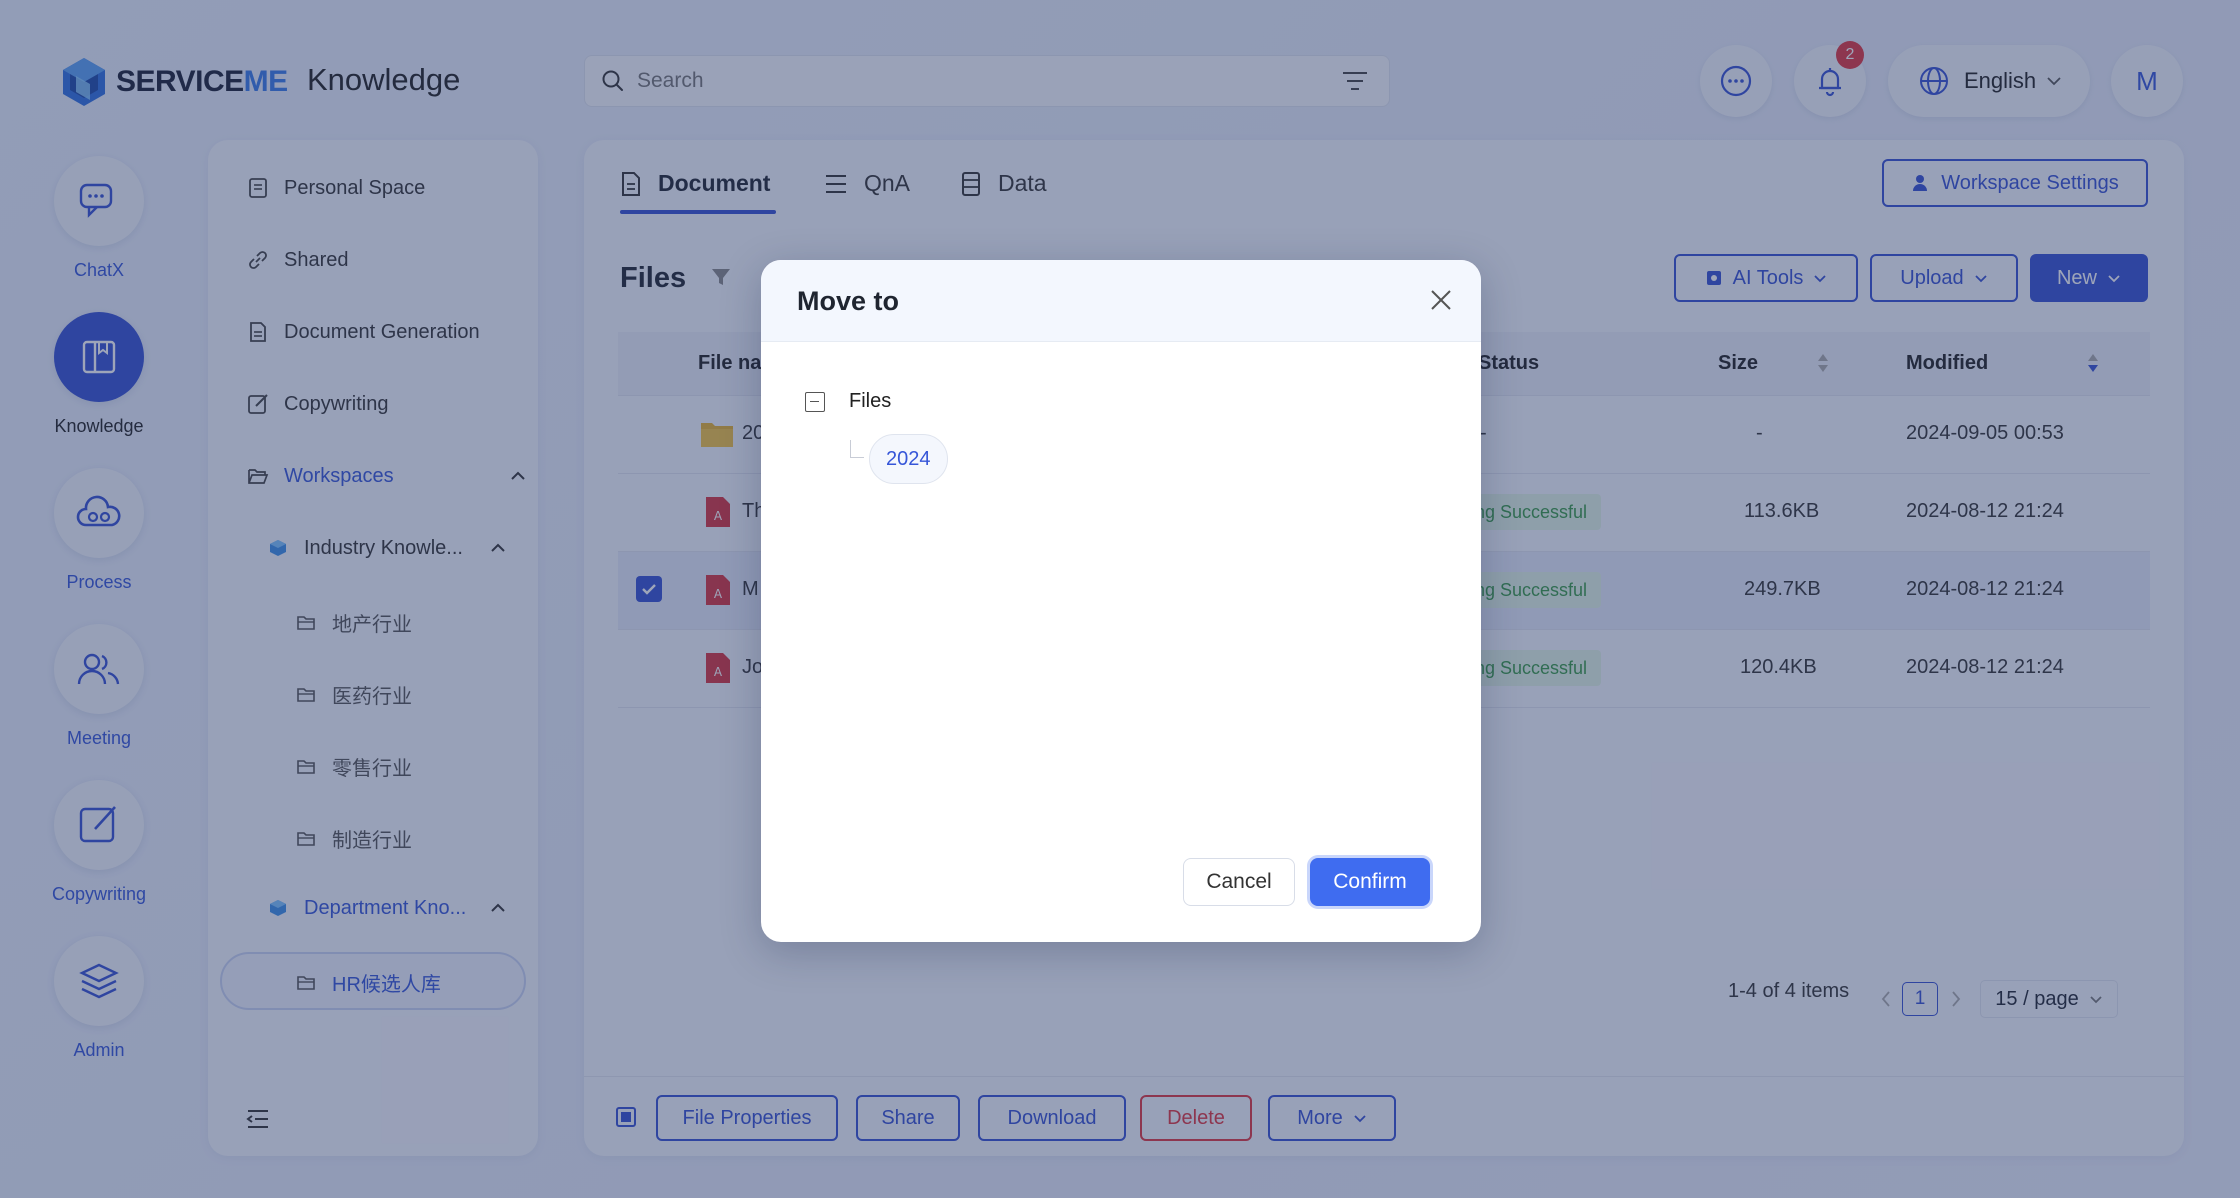 Image resolution: width=2240 pixels, height=1198 pixels. Describe the element at coordinates (848, 301) in the screenshot. I see `dialog-title: Move to` at that location.